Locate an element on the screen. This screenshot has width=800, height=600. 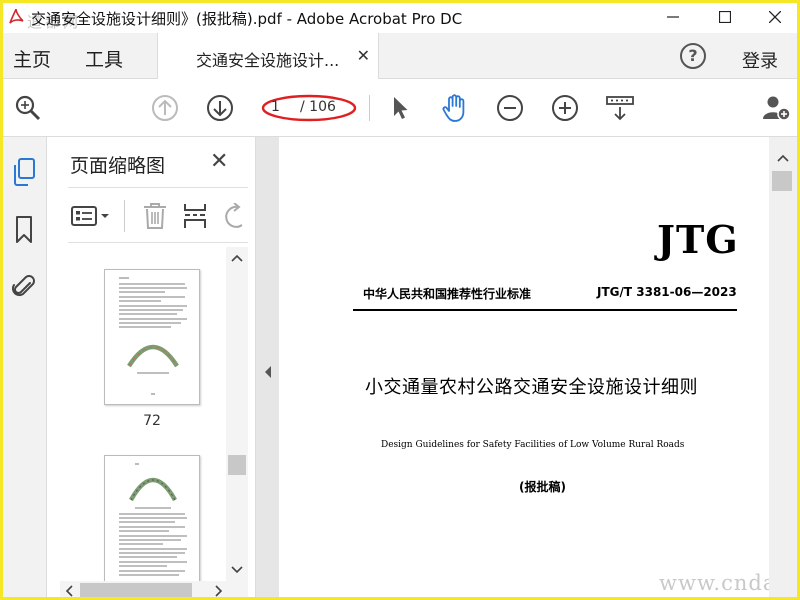
next-page-button is located at coordinates (220, 108).